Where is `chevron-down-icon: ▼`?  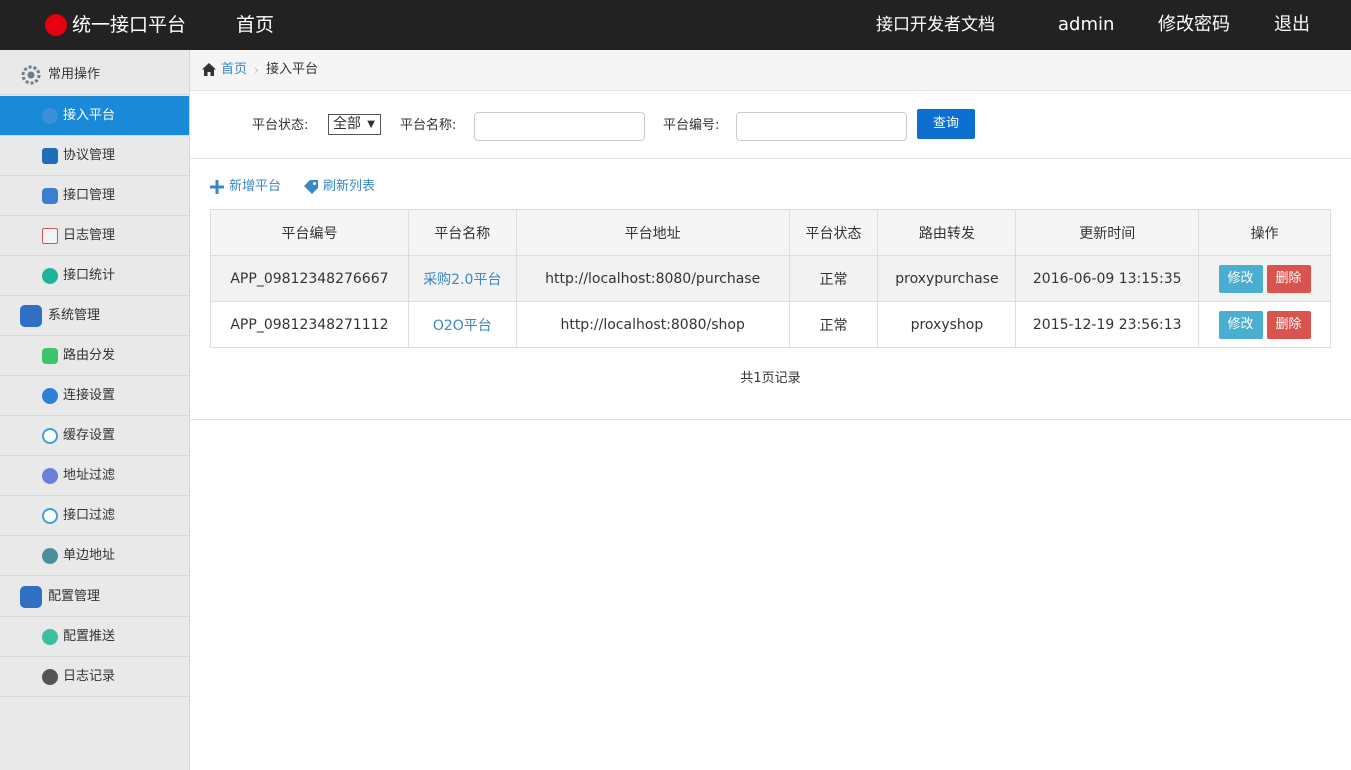
chevron-down-icon: ▼ is located at coordinates (371, 124).